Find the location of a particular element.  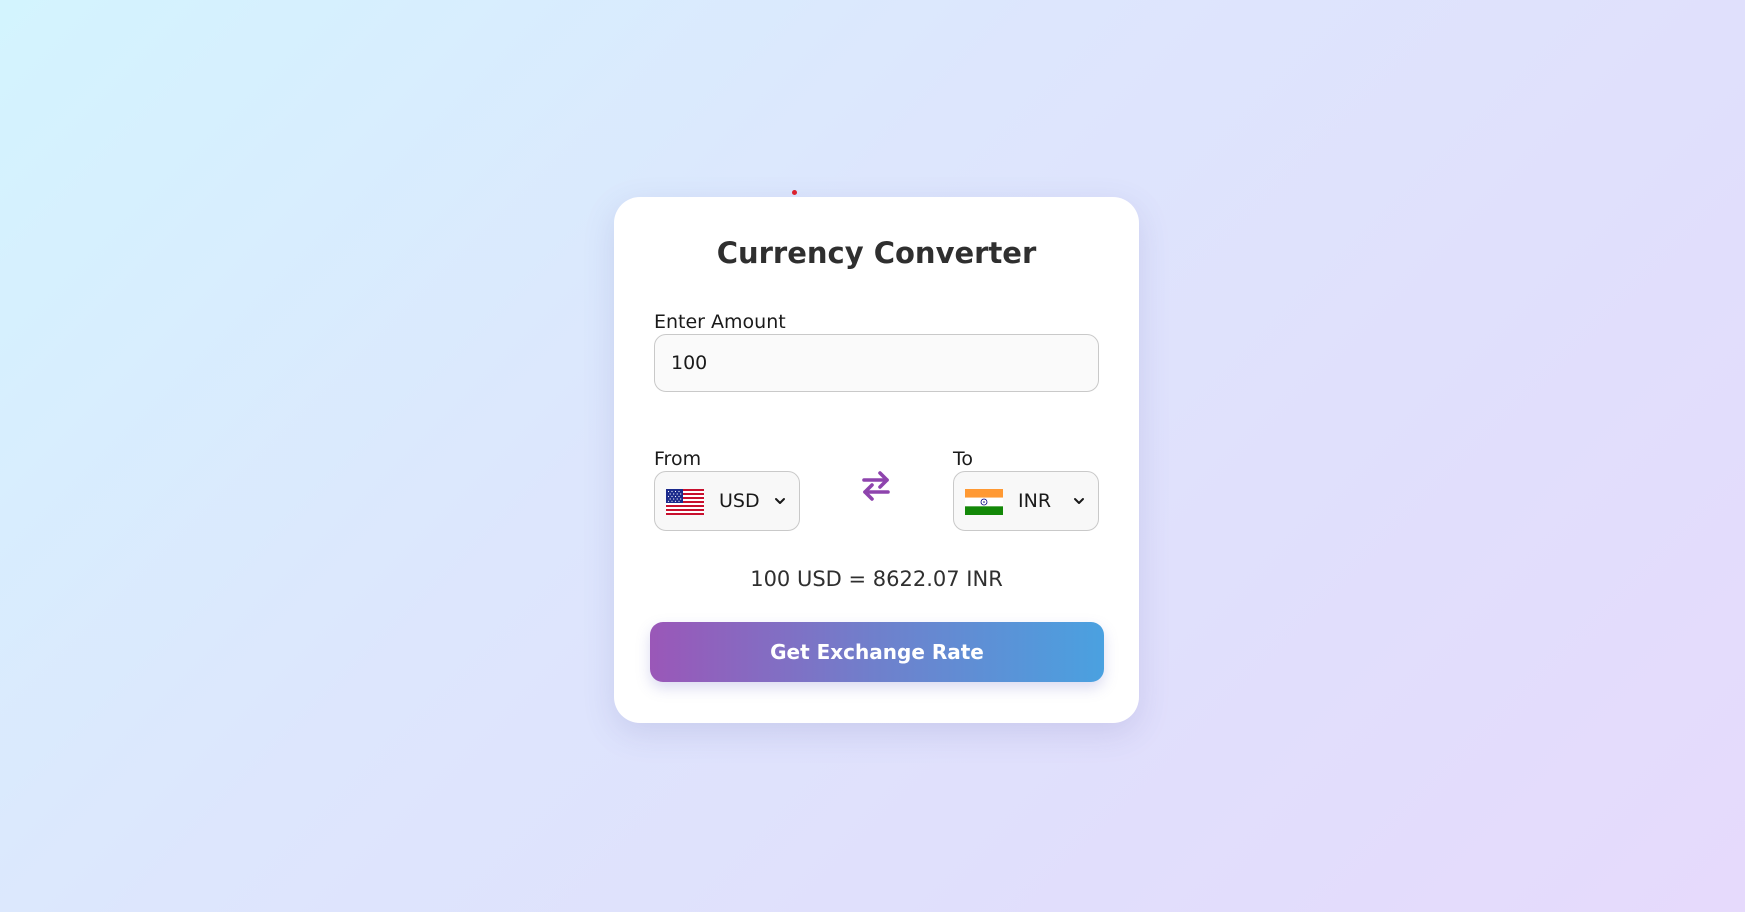

to-currency-code: INR is located at coordinates (1035, 501).